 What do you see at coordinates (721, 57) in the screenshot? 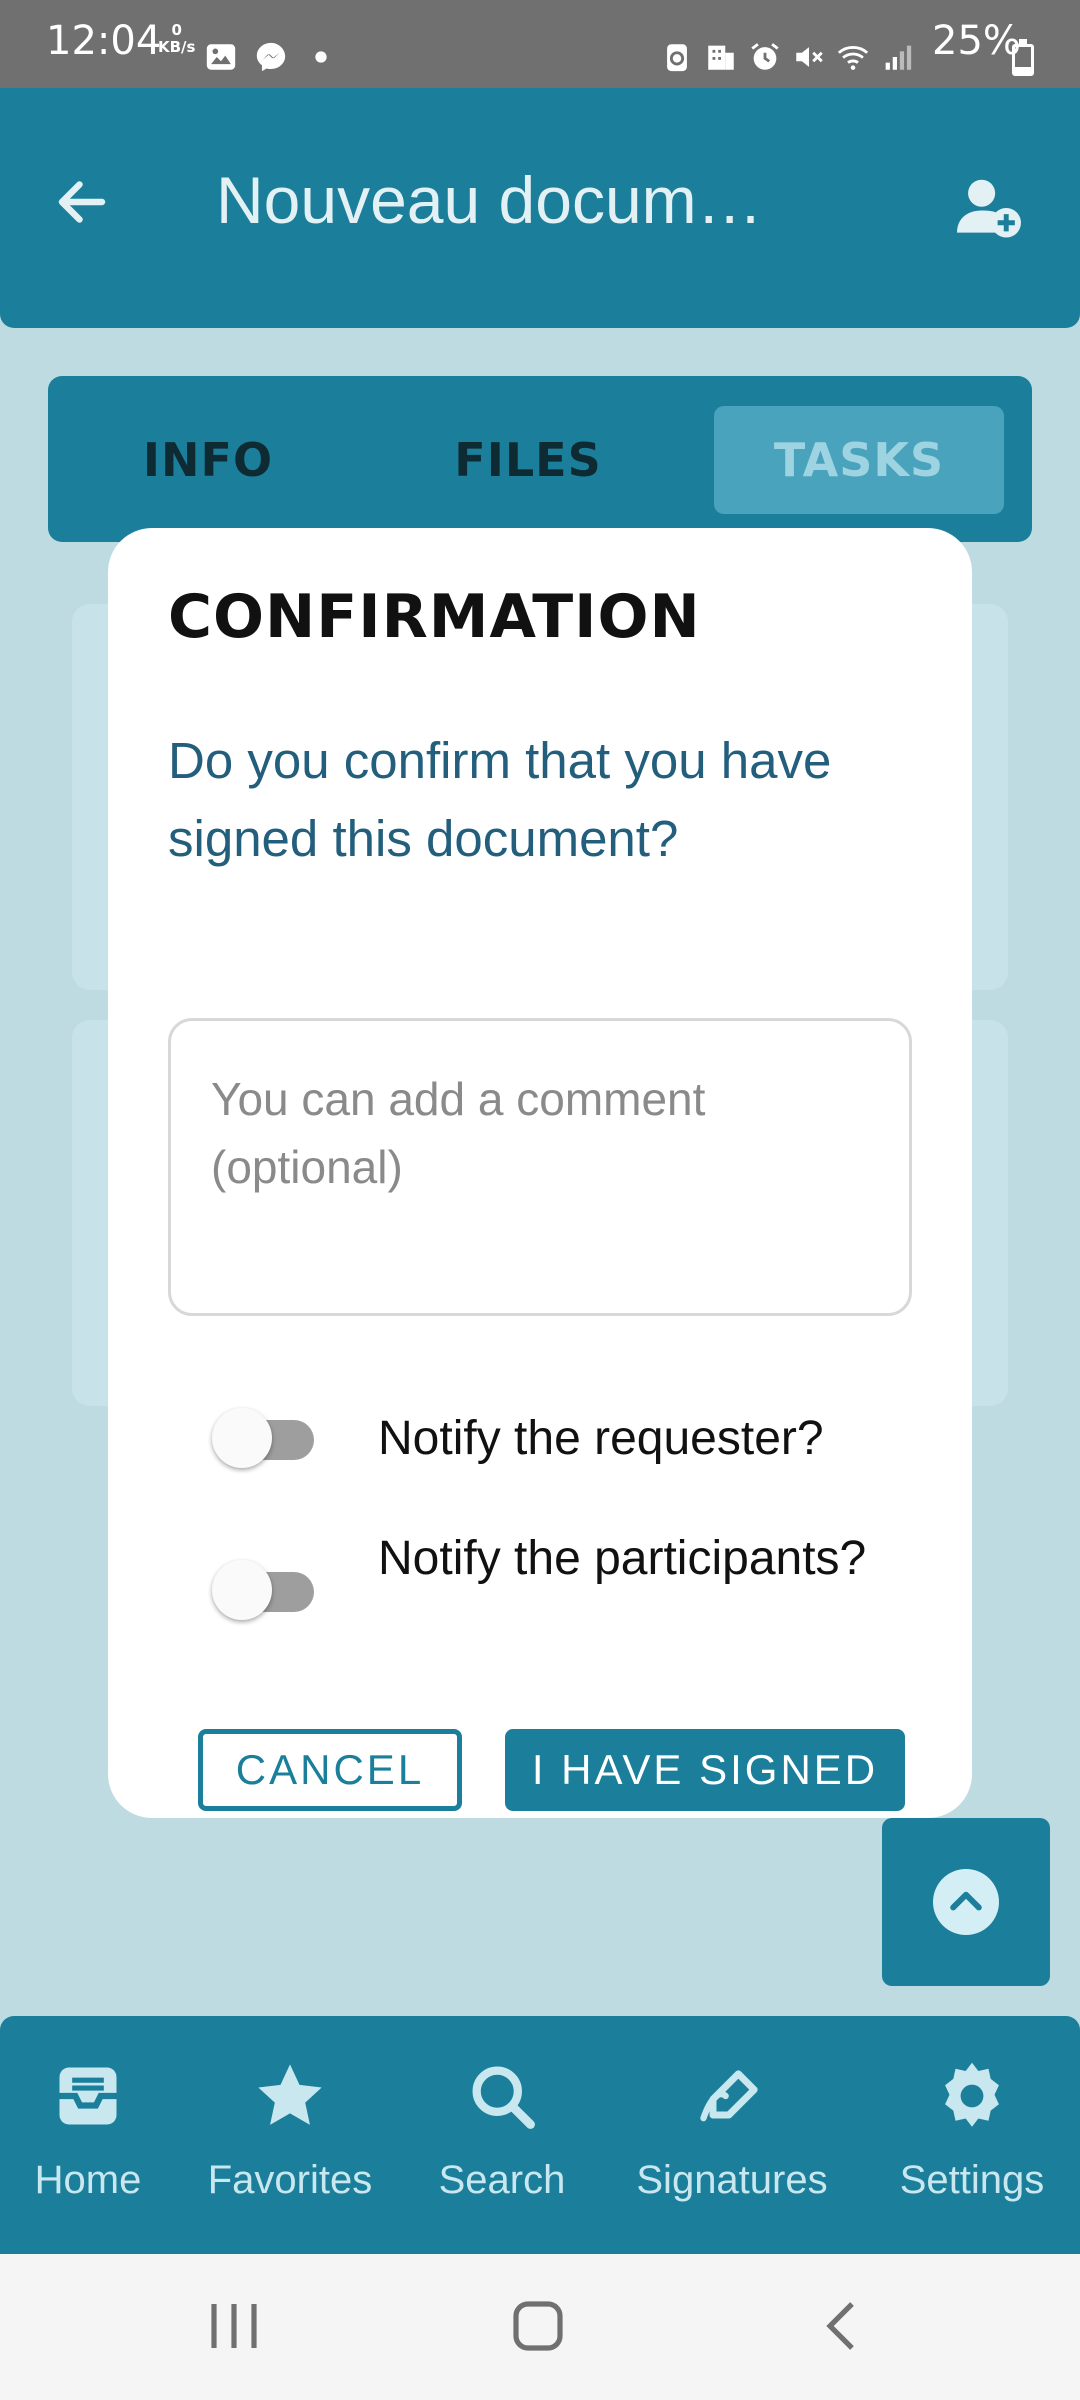
I see `building-icon` at bounding box center [721, 57].